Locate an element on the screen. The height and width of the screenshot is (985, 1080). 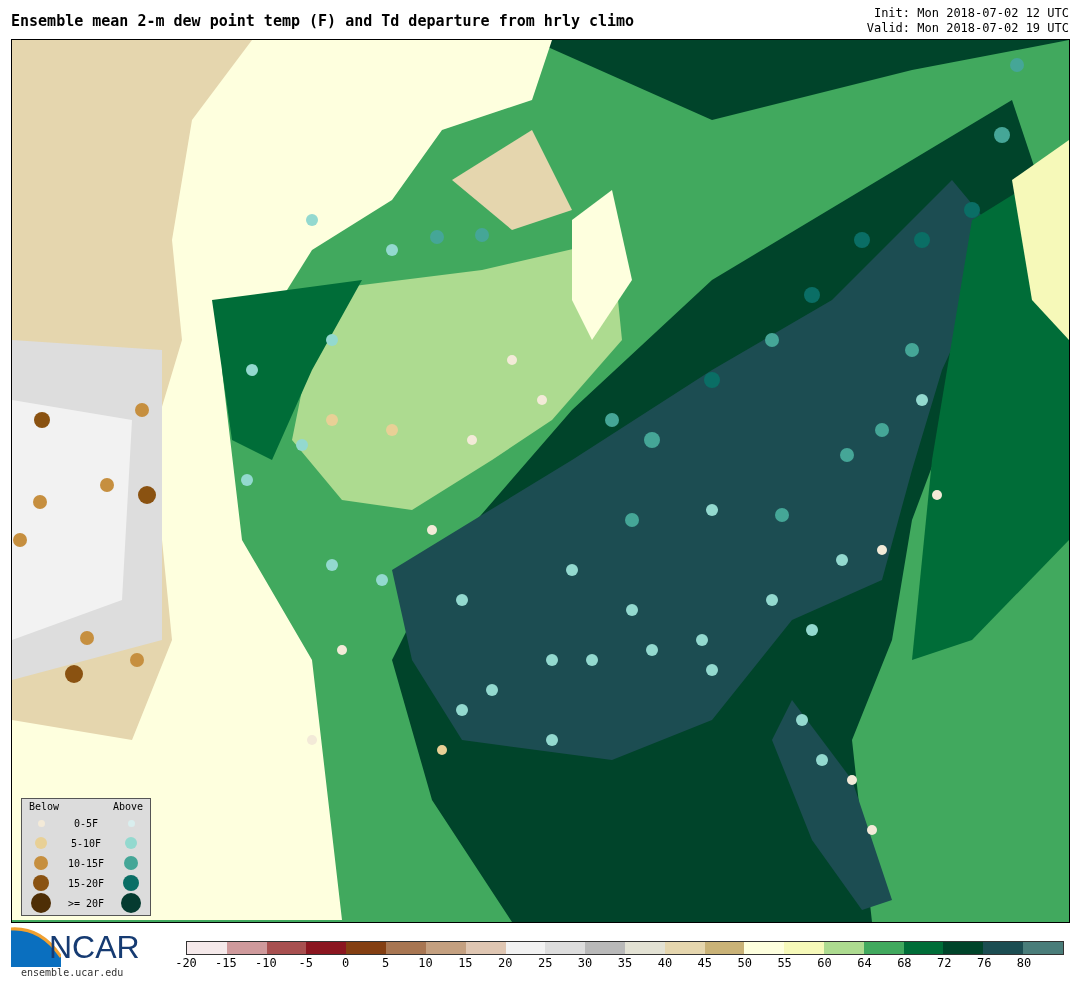
scale-tick-label: 60 is located at coordinates (824, 963).